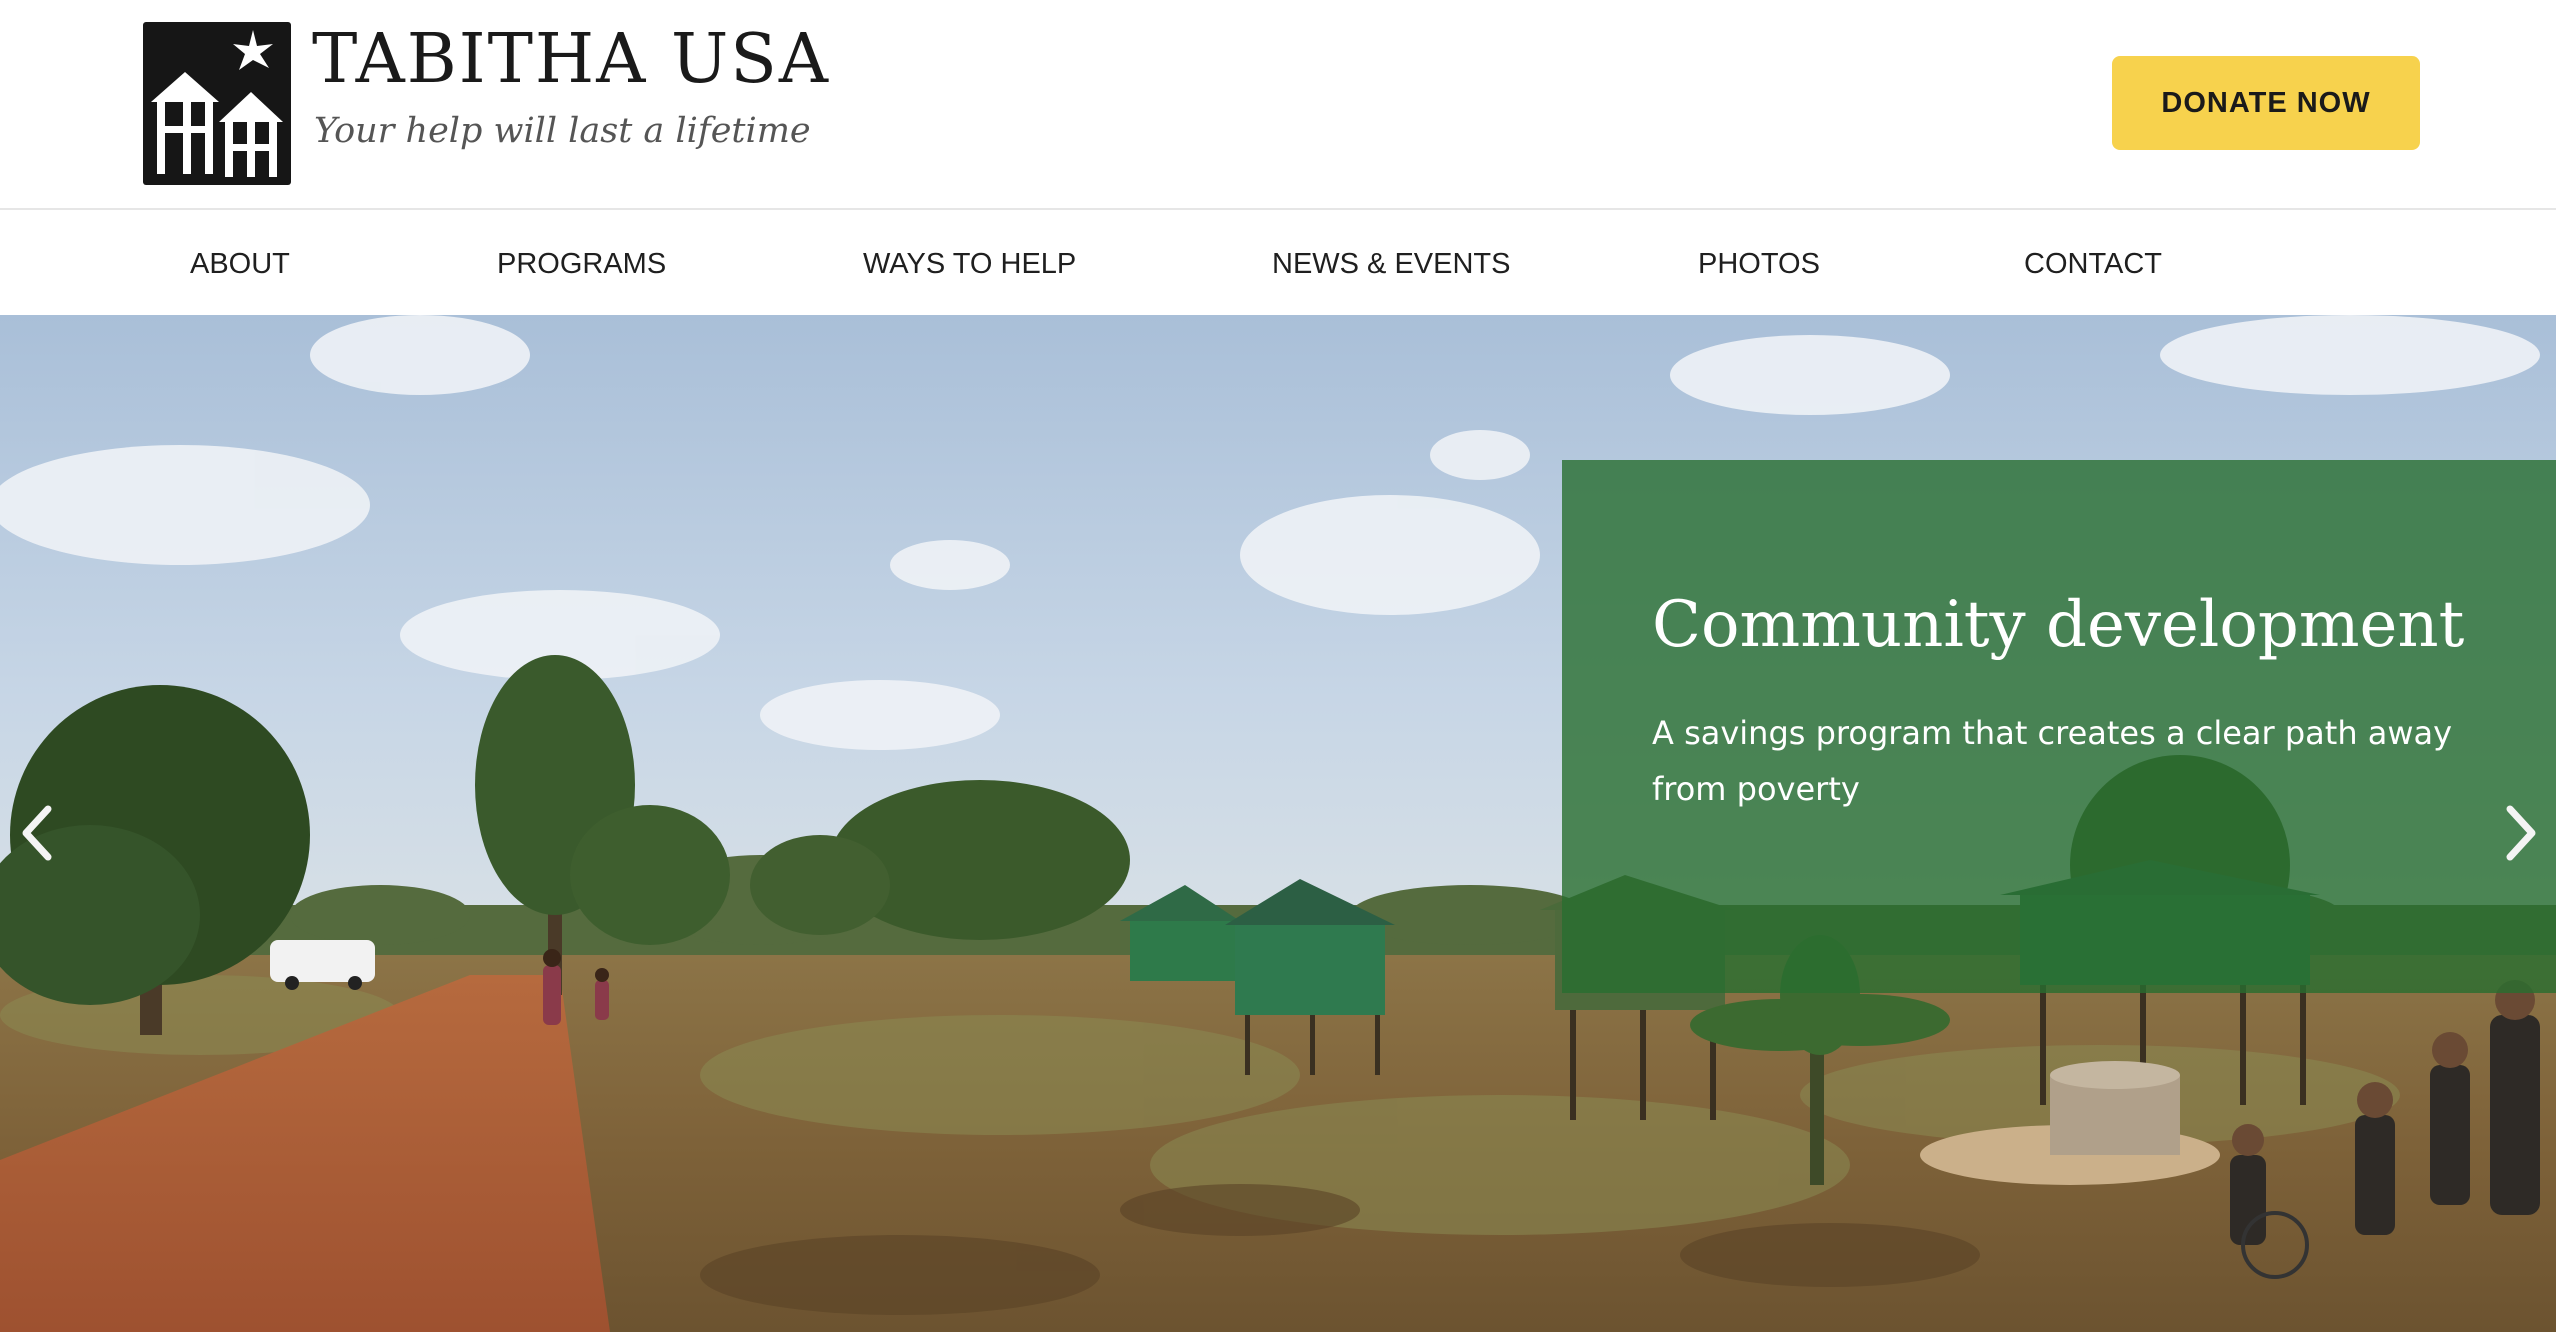  What do you see at coordinates (2520, 833) in the screenshot?
I see `slider-next-chevron-right-icon` at bounding box center [2520, 833].